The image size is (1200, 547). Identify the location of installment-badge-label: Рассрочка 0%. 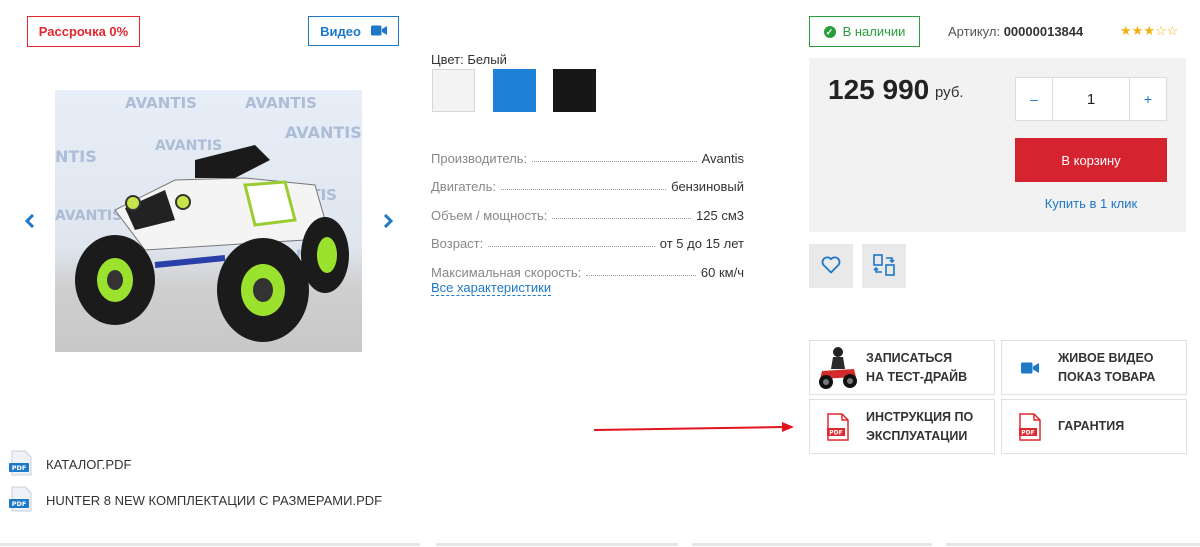
(83, 31).